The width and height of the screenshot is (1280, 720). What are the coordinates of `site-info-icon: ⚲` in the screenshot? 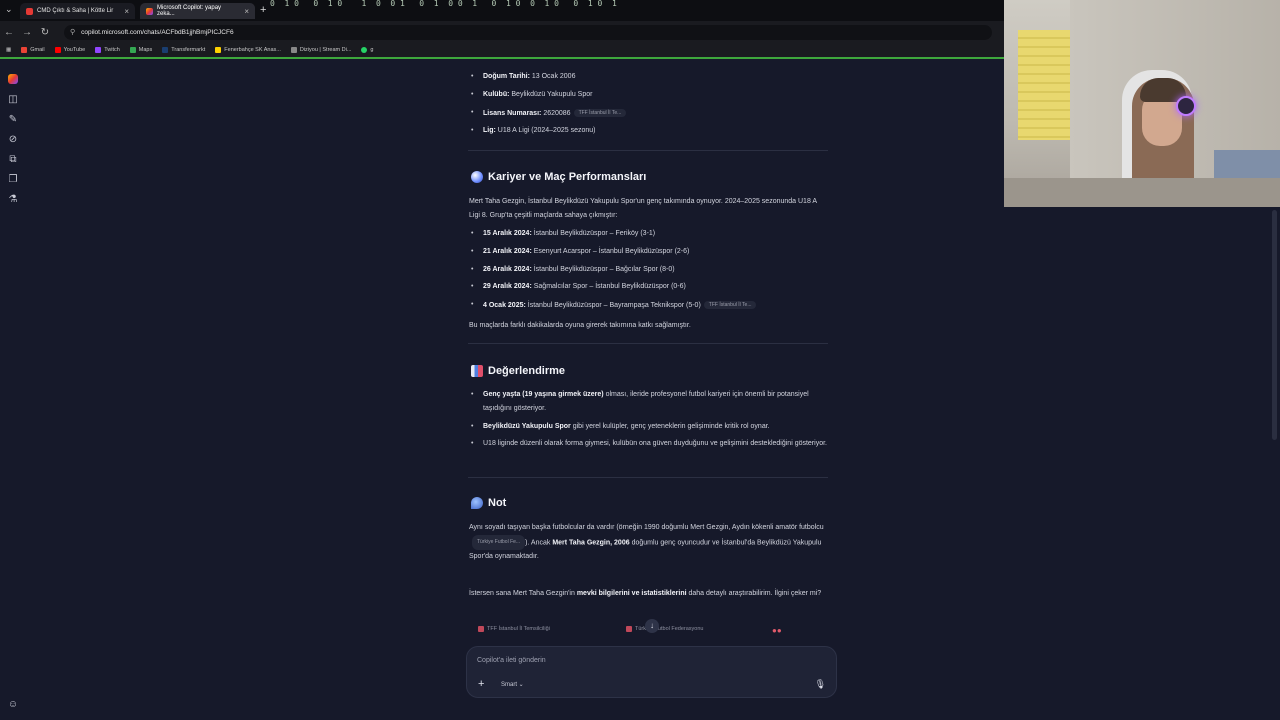 It's located at (72, 32).